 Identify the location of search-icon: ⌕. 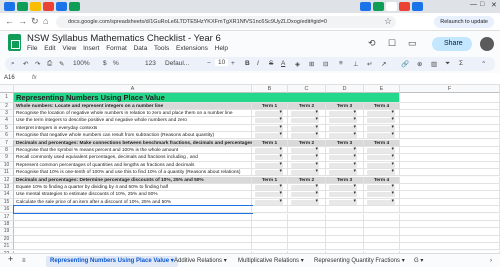
(13, 64).